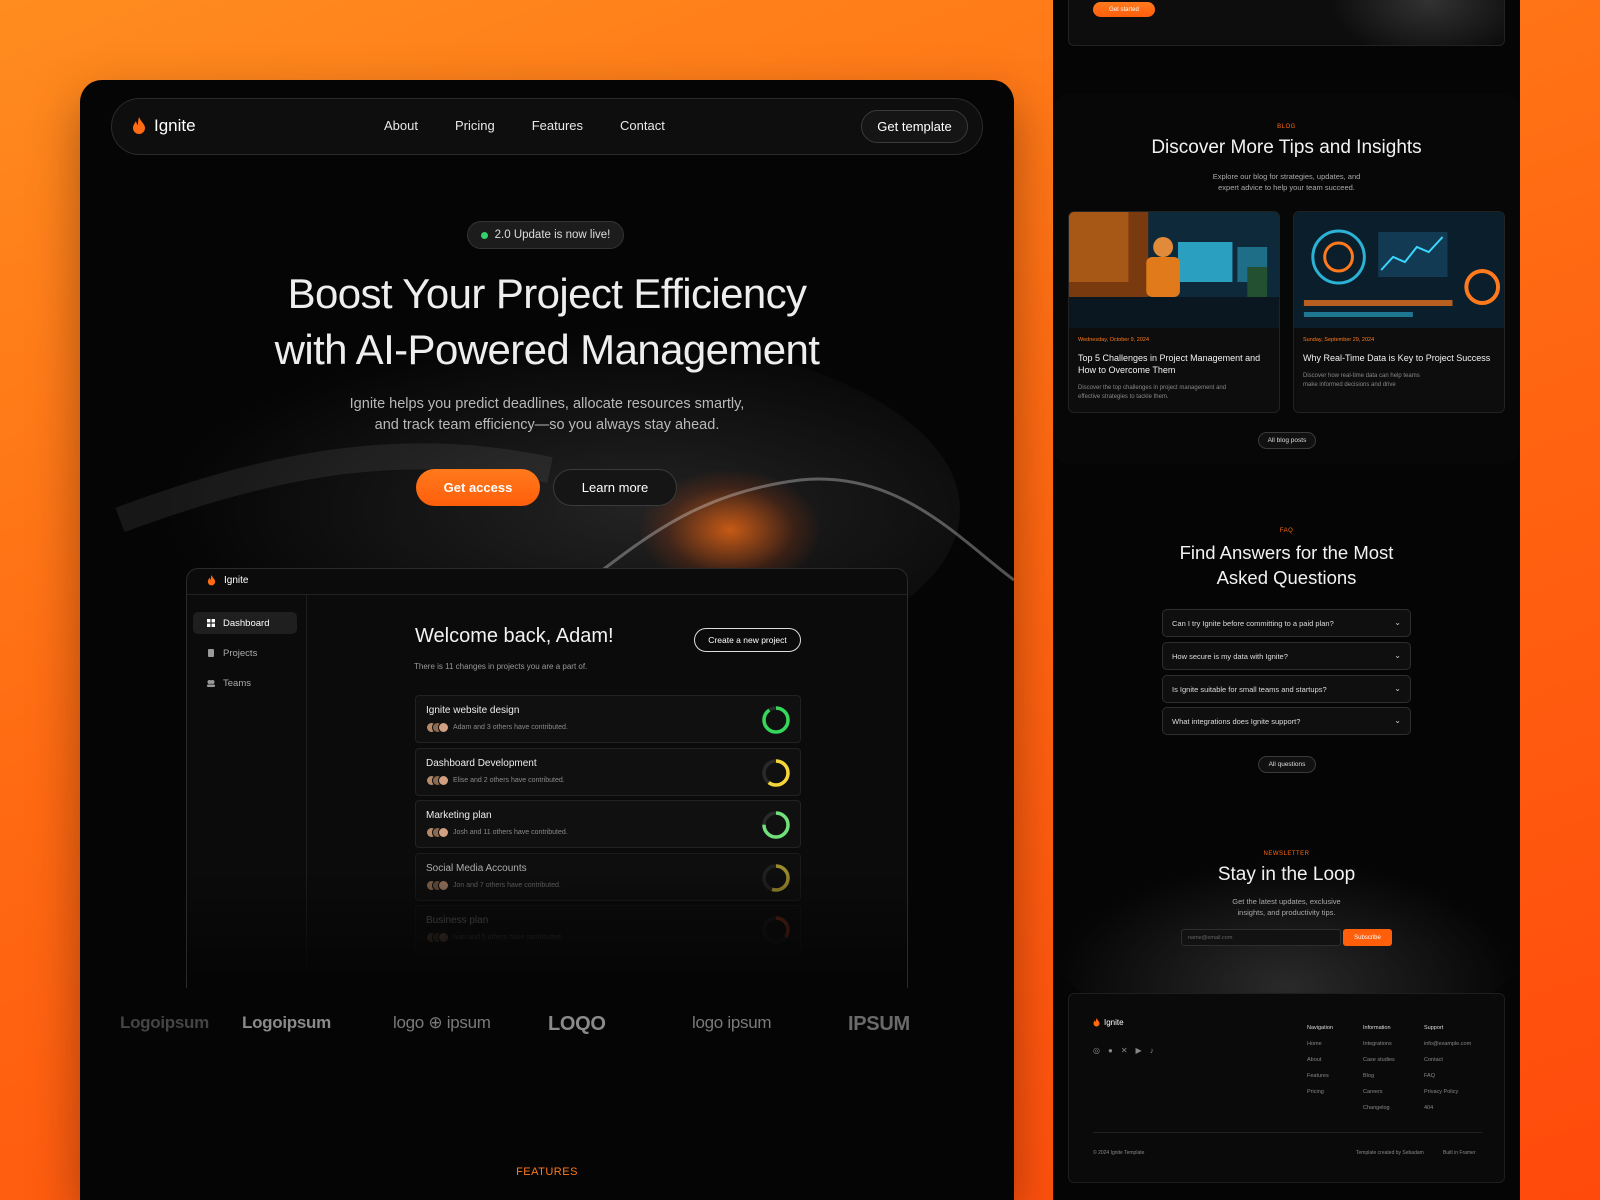  I want to click on get-template-button: Get template, so click(914, 126).